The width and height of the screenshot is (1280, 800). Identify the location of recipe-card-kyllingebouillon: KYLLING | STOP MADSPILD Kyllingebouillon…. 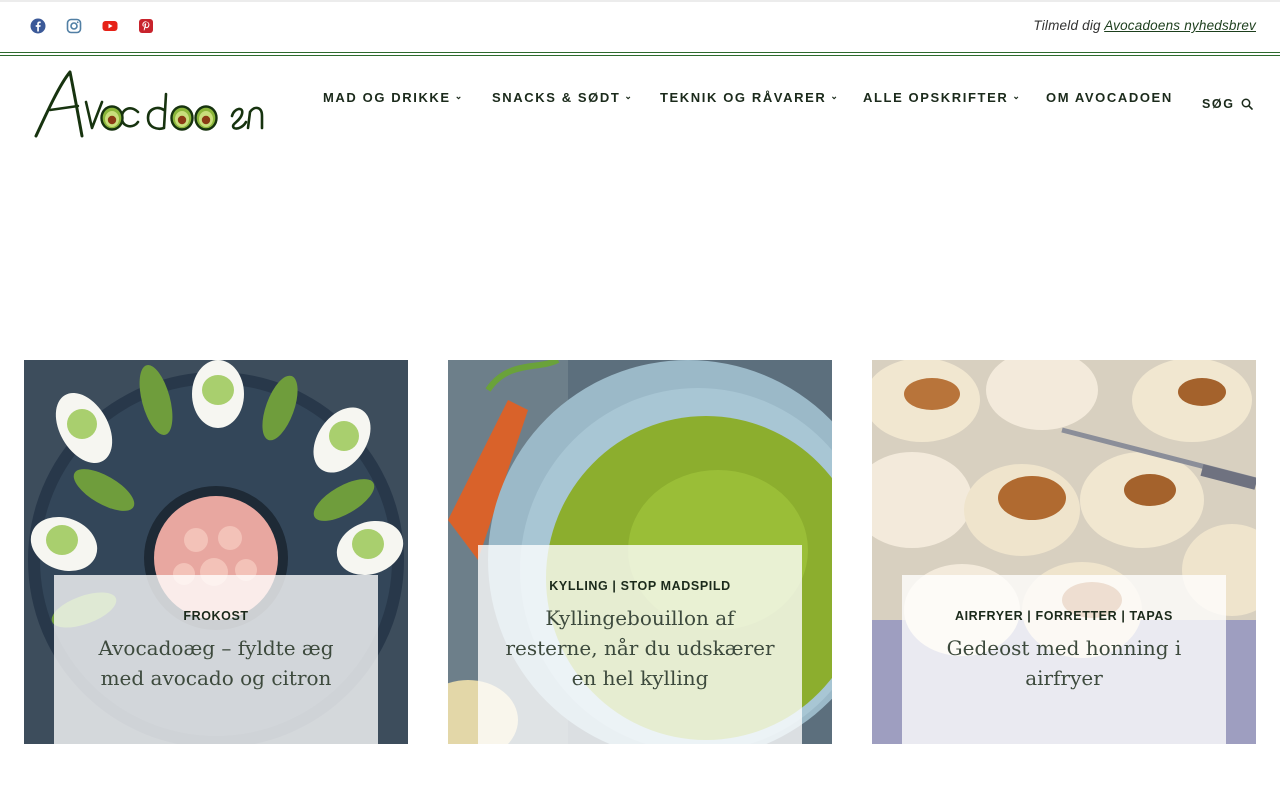
(640, 552).